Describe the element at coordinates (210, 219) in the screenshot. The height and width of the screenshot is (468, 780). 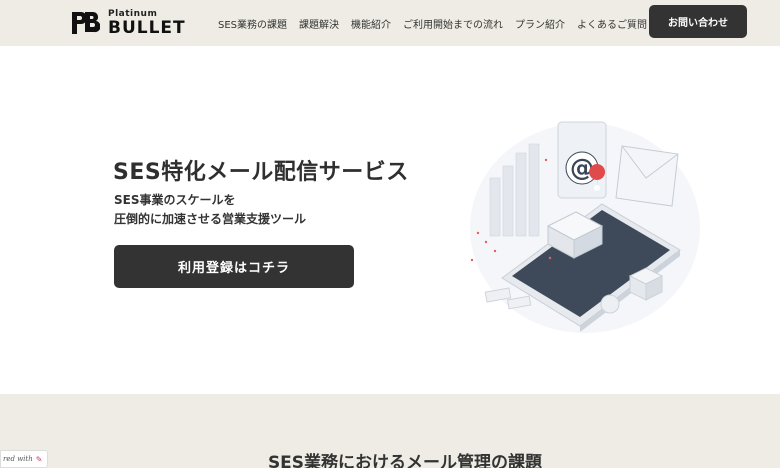
I see `hero-subtitle-line2: 圧倒的に加速させる営業支援ツール` at that location.